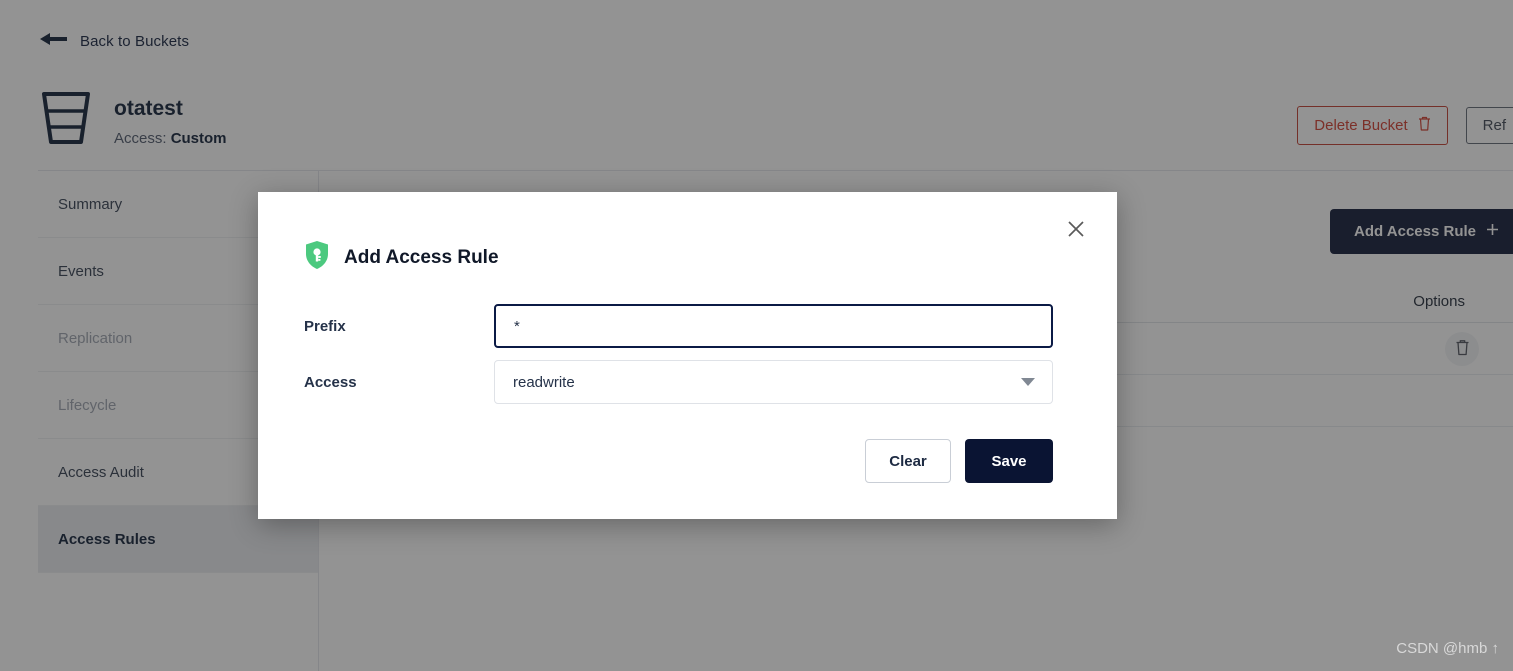  Describe the element at coordinates (908, 461) in the screenshot. I see `clear-button: Clear` at that location.